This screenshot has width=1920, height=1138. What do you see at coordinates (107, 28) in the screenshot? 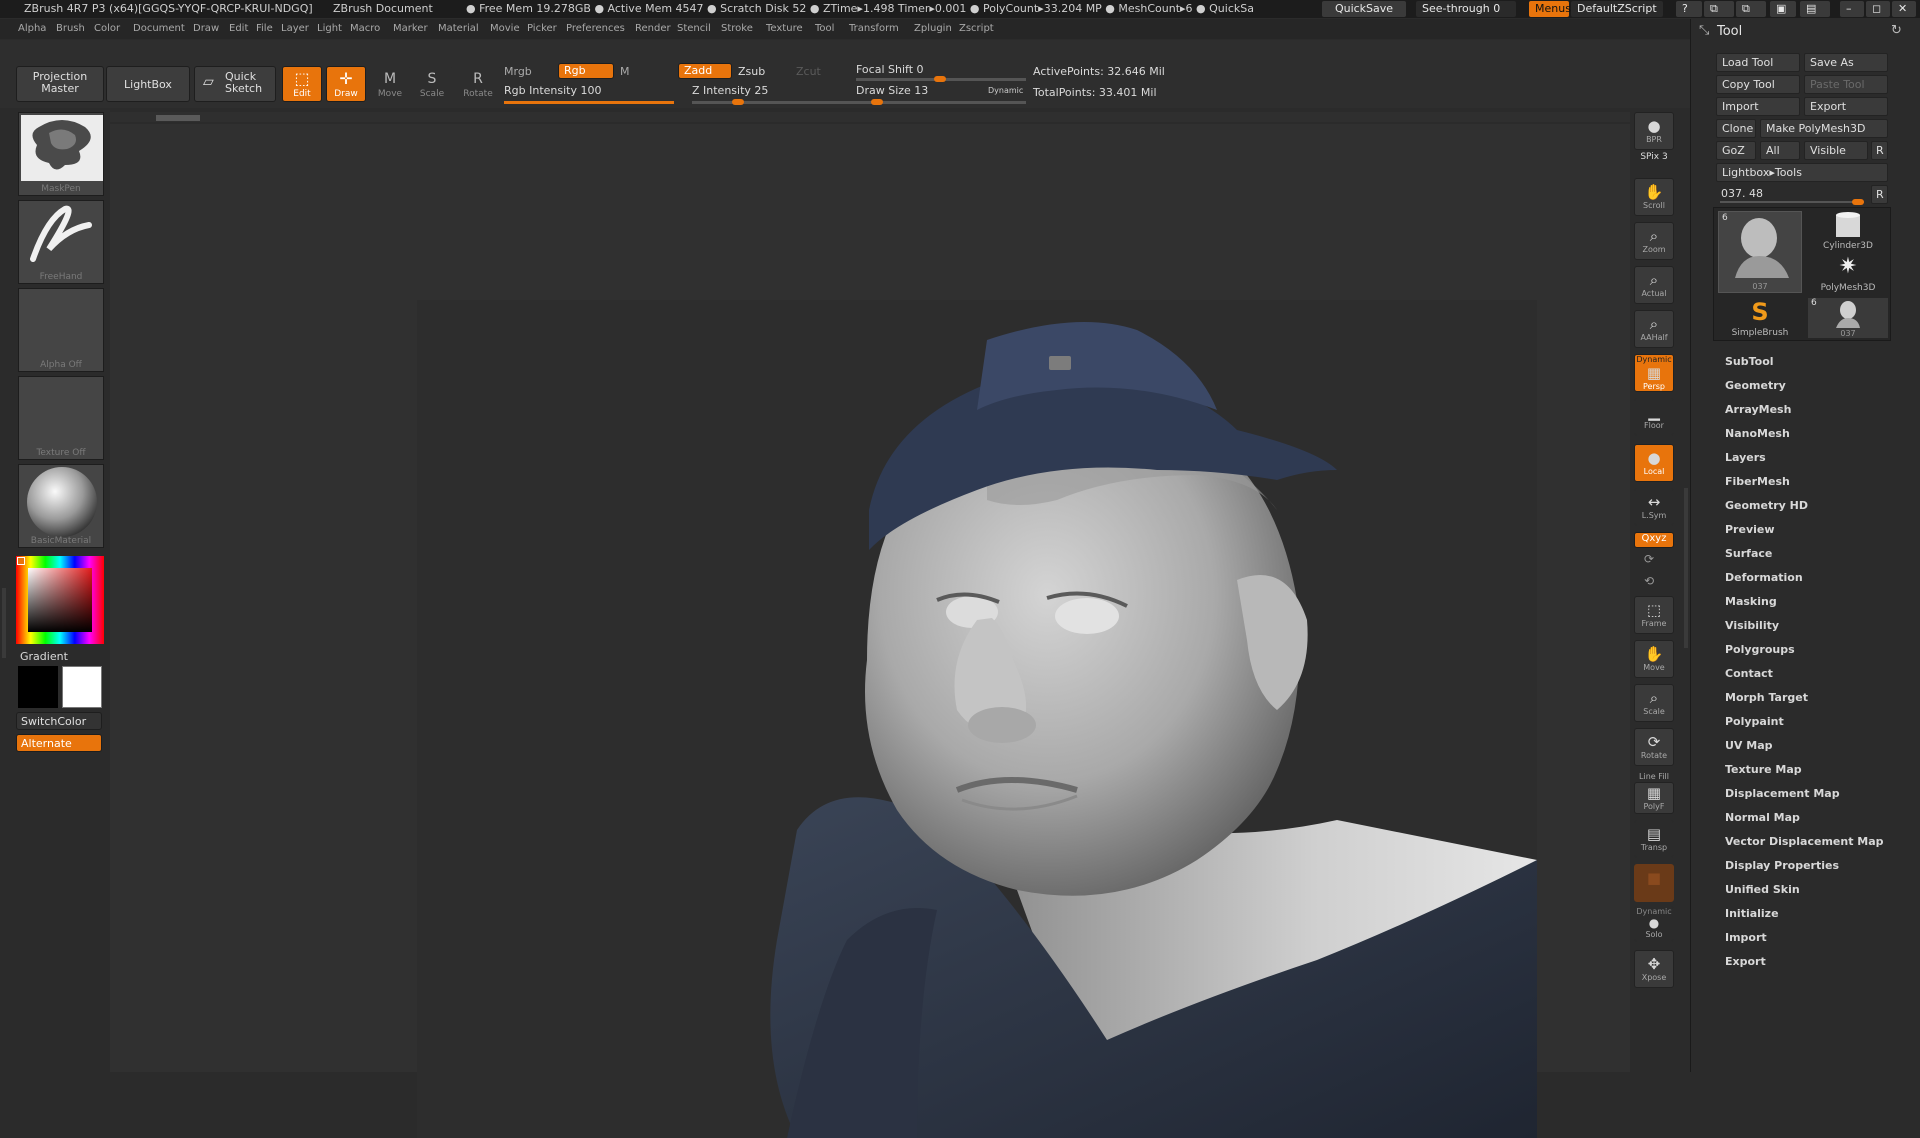
I see `menu-color: Color` at bounding box center [107, 28].